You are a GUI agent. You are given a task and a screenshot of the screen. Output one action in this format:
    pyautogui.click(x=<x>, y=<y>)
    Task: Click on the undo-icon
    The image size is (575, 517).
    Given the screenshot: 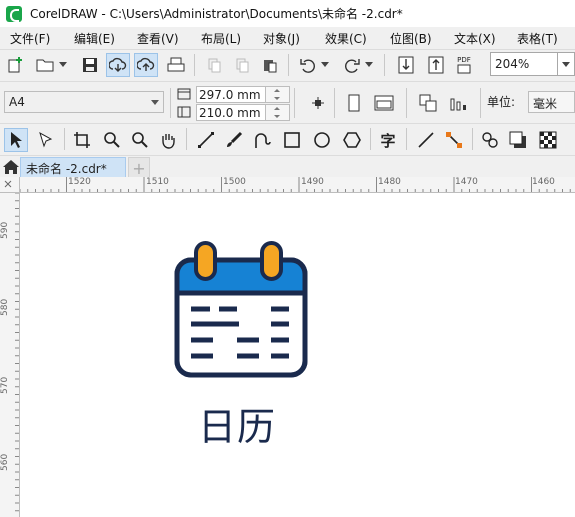 What is the action you would take?
    pyautogui.click(x=308, y=65)
    